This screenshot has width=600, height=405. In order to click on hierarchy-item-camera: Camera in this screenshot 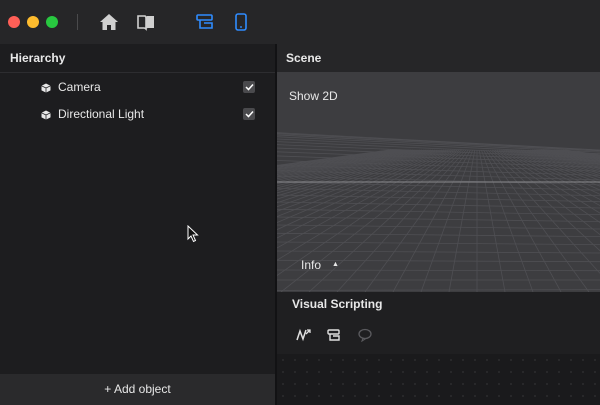, I will do `click(137, 87)`.